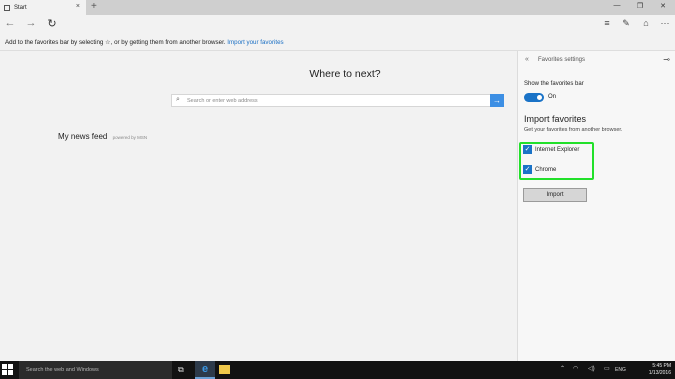 The height and width of the screenshot is (379, 675). Describe the element at coordinates (620, 370) in the screenshot. I see `language-indicator: ENG` at that location.